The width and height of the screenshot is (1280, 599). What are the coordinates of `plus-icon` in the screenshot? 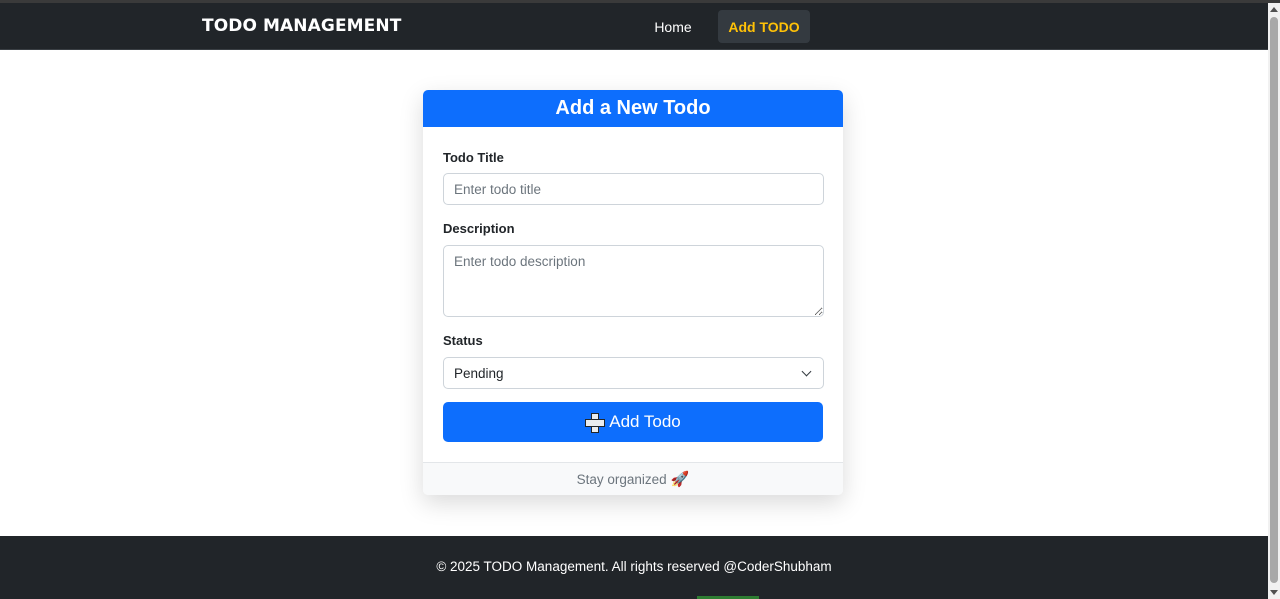 It's located at (595, 423).